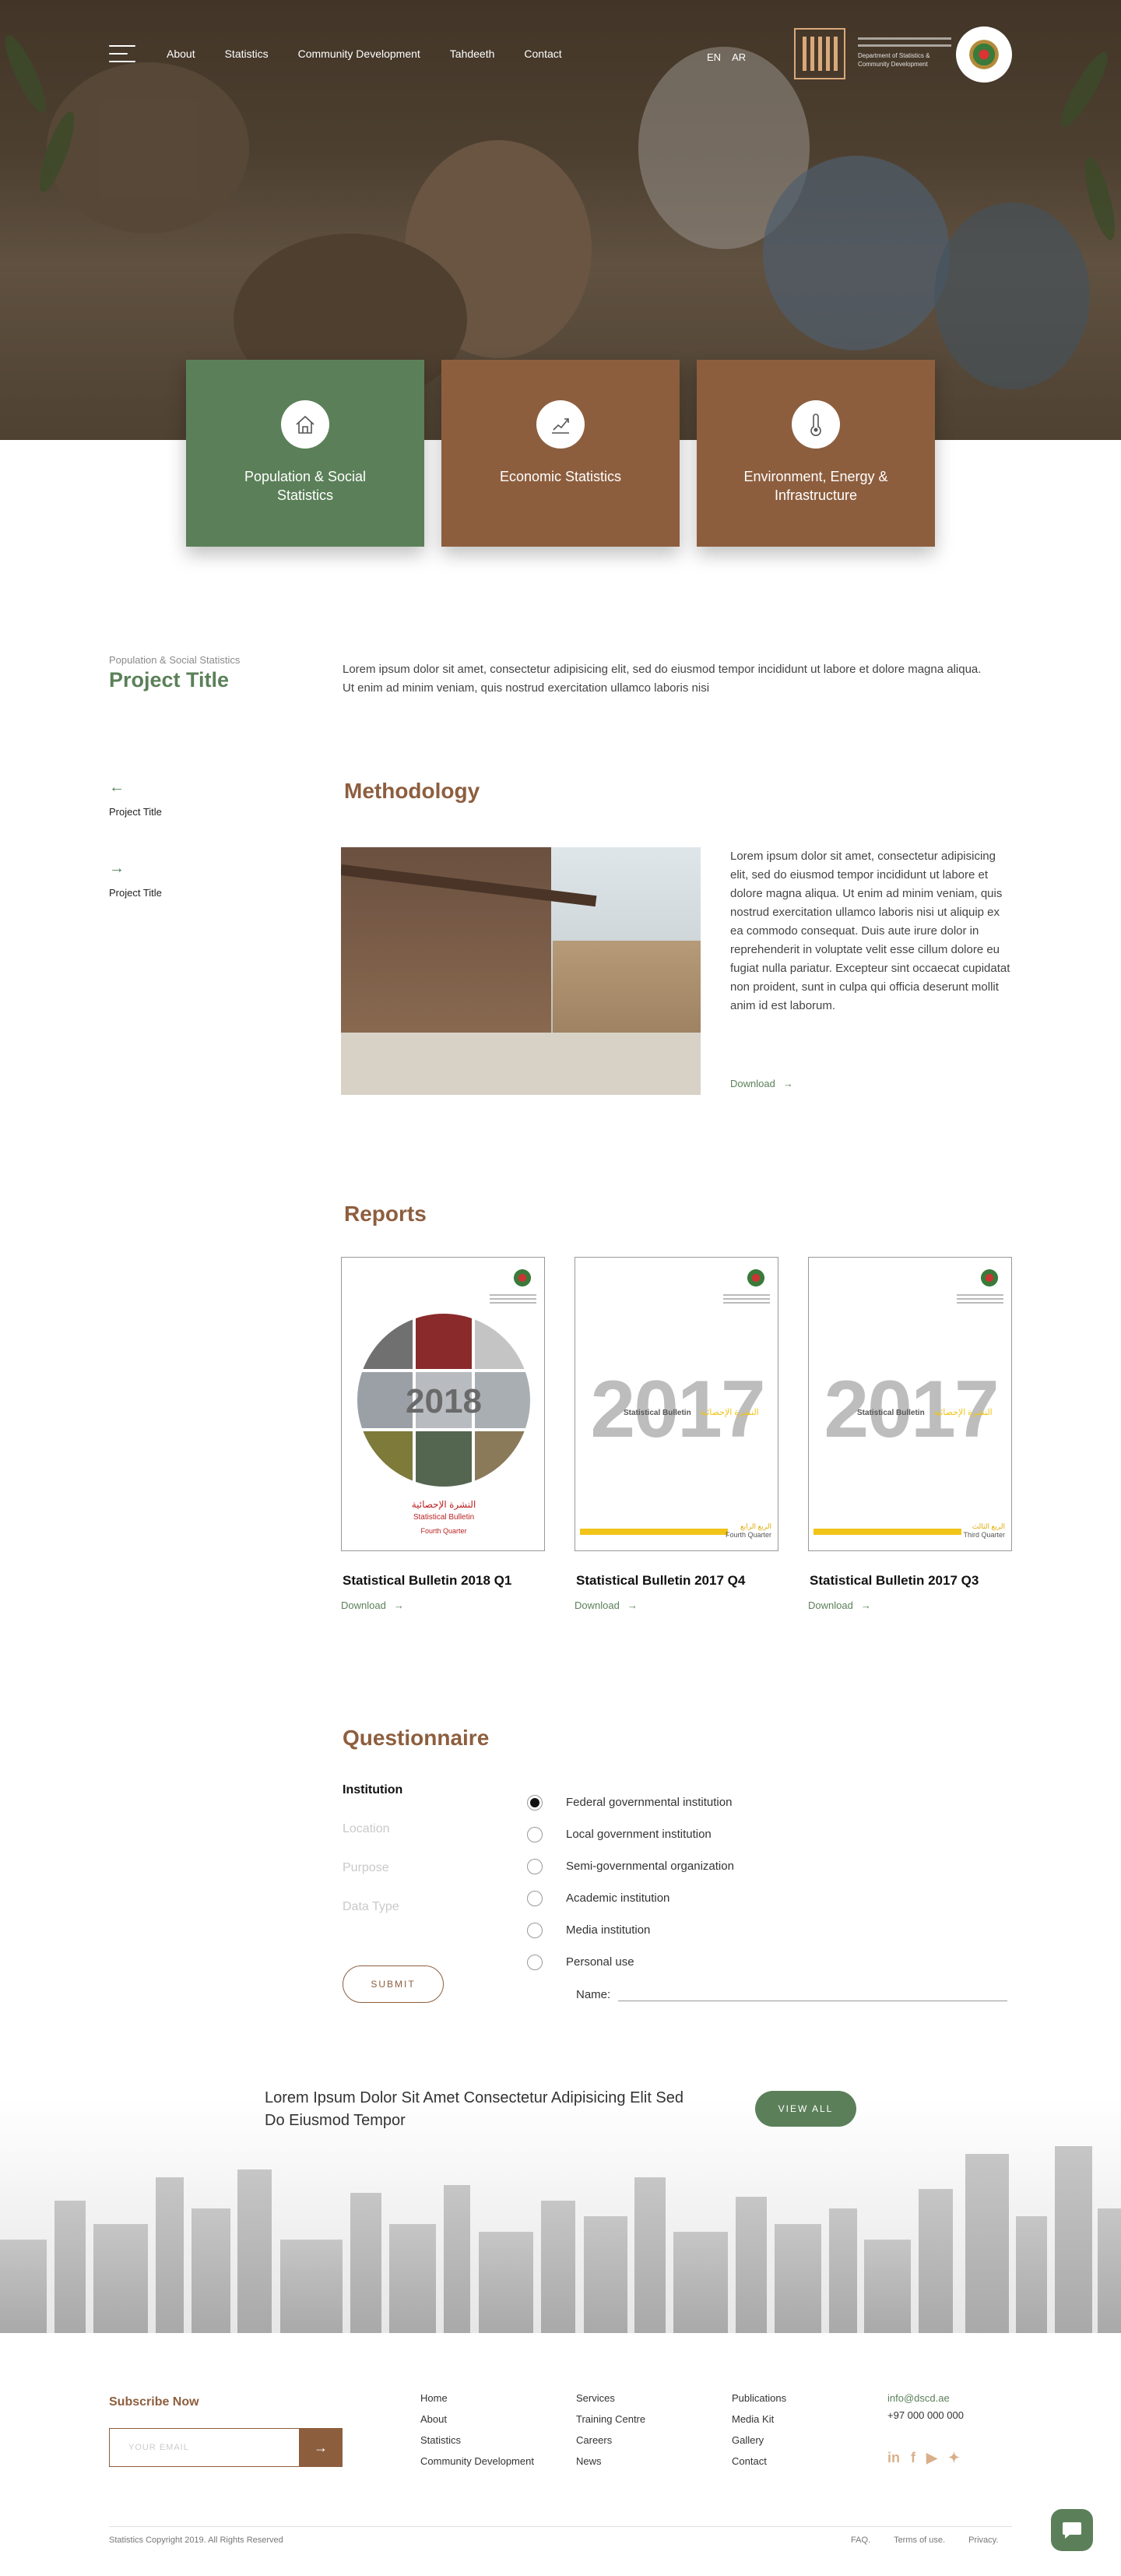 This screenshot has height=2576, width=1121. What do you see at coordinates (714, 57) in the screenshot?
I see `lang-en: EN` at bounding box center [714, 57].